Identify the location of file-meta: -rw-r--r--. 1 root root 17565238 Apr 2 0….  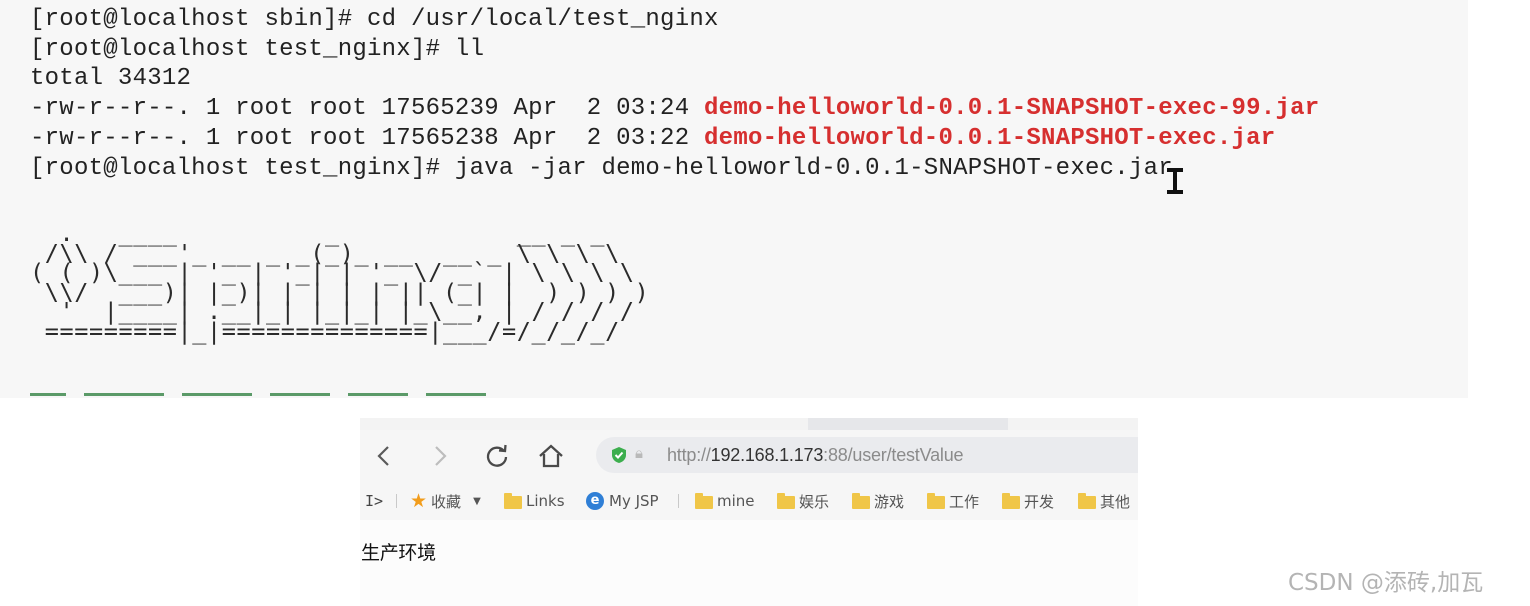
(367, 138).